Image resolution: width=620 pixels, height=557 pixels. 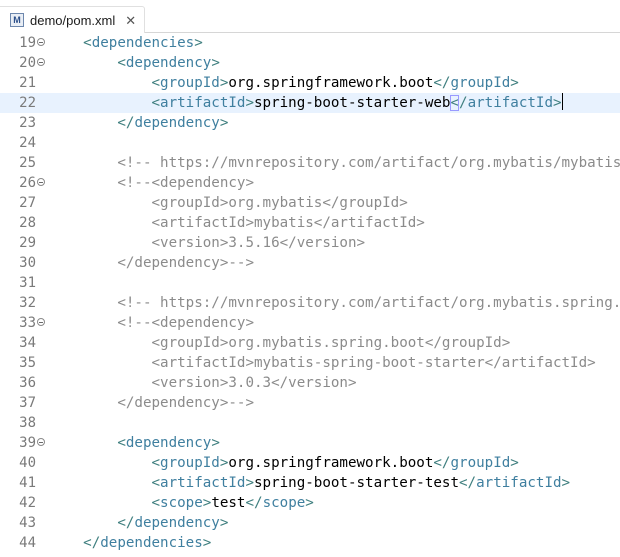 I want to click on line-number: 32, so click(x=27, y=303).